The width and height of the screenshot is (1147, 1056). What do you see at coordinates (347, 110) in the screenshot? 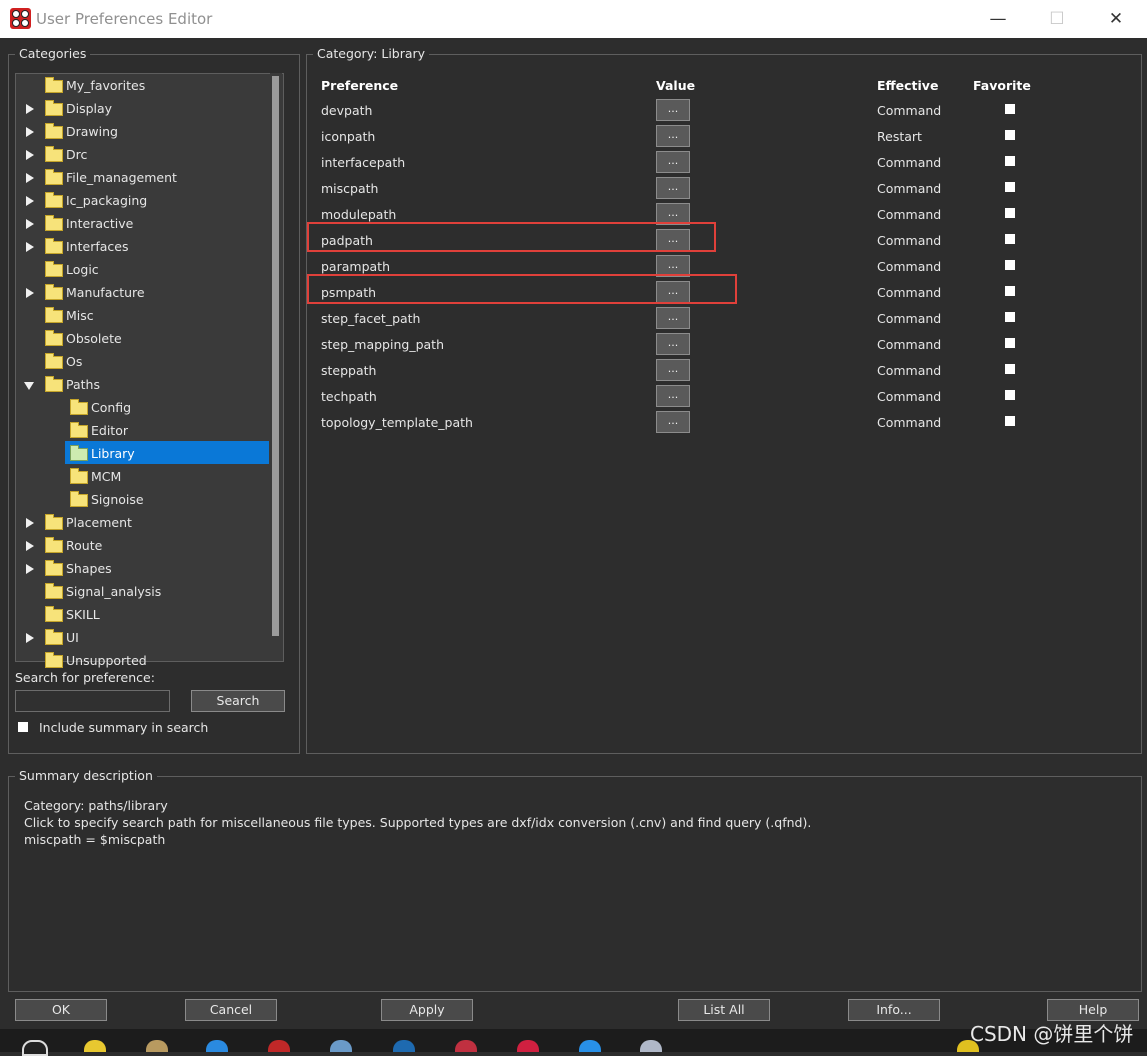
I see `pref-name-devpath: devpath` at bounding box center [347, 110].